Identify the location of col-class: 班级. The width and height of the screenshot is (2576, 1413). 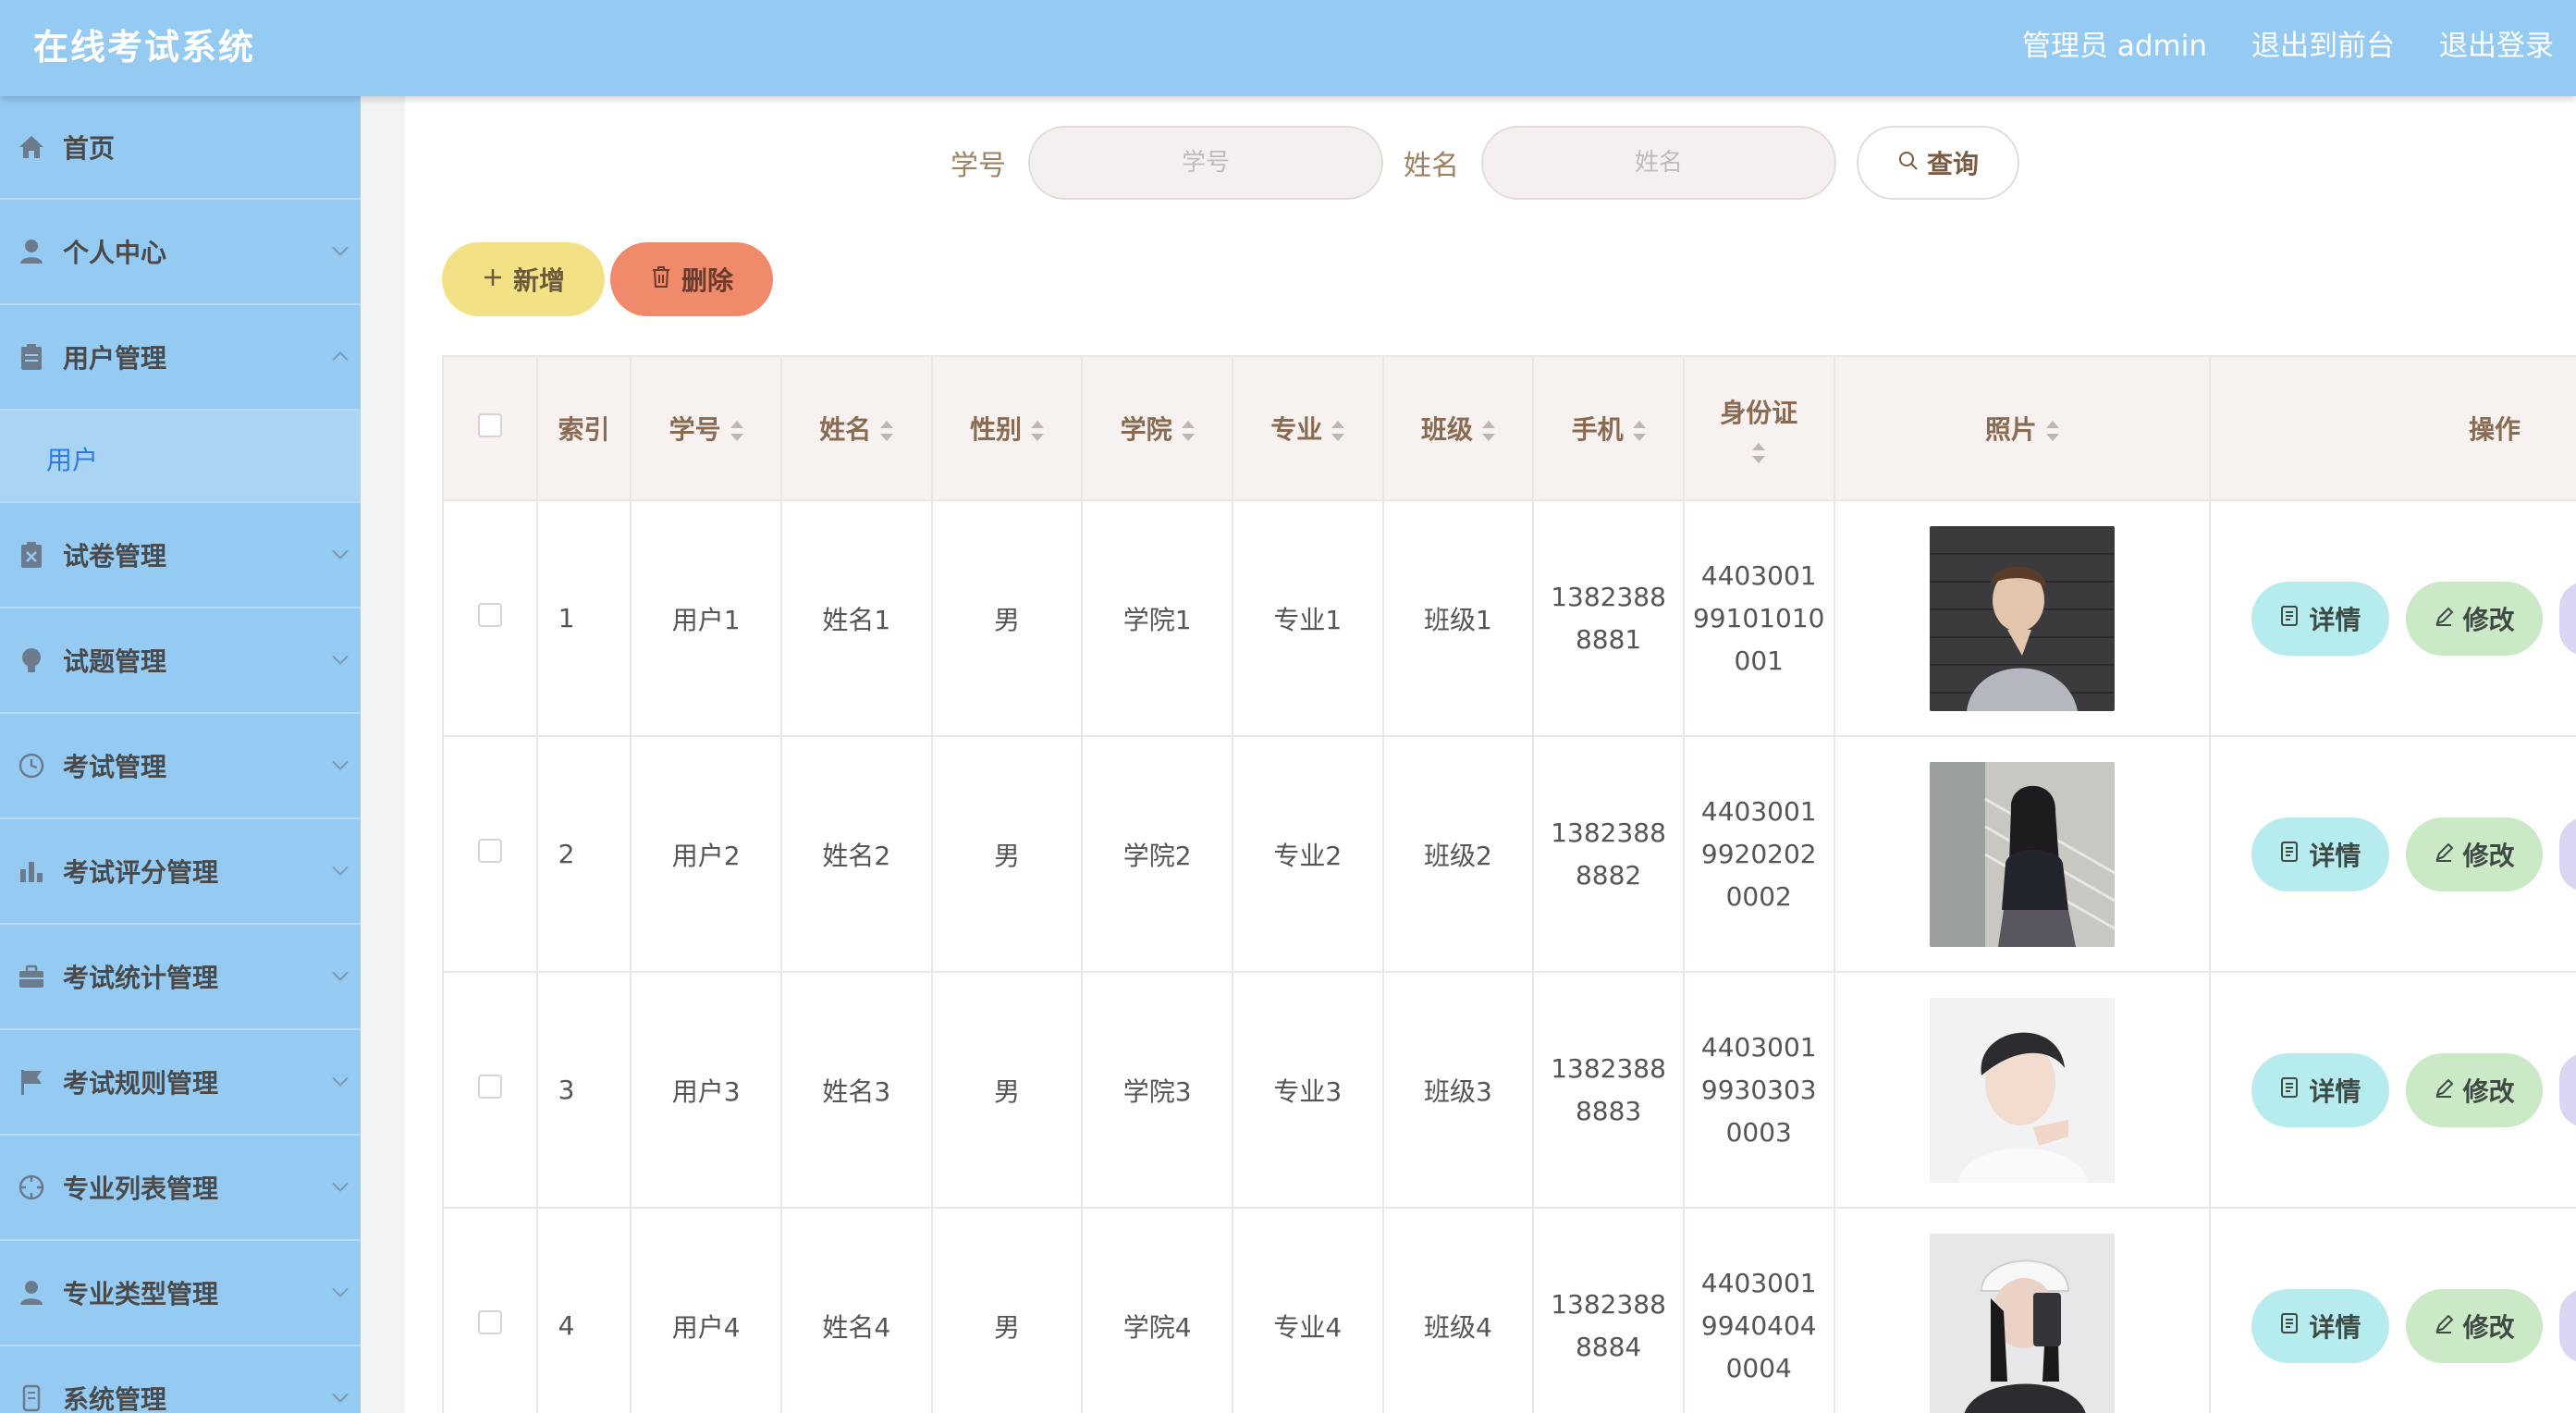
(1458, 428).